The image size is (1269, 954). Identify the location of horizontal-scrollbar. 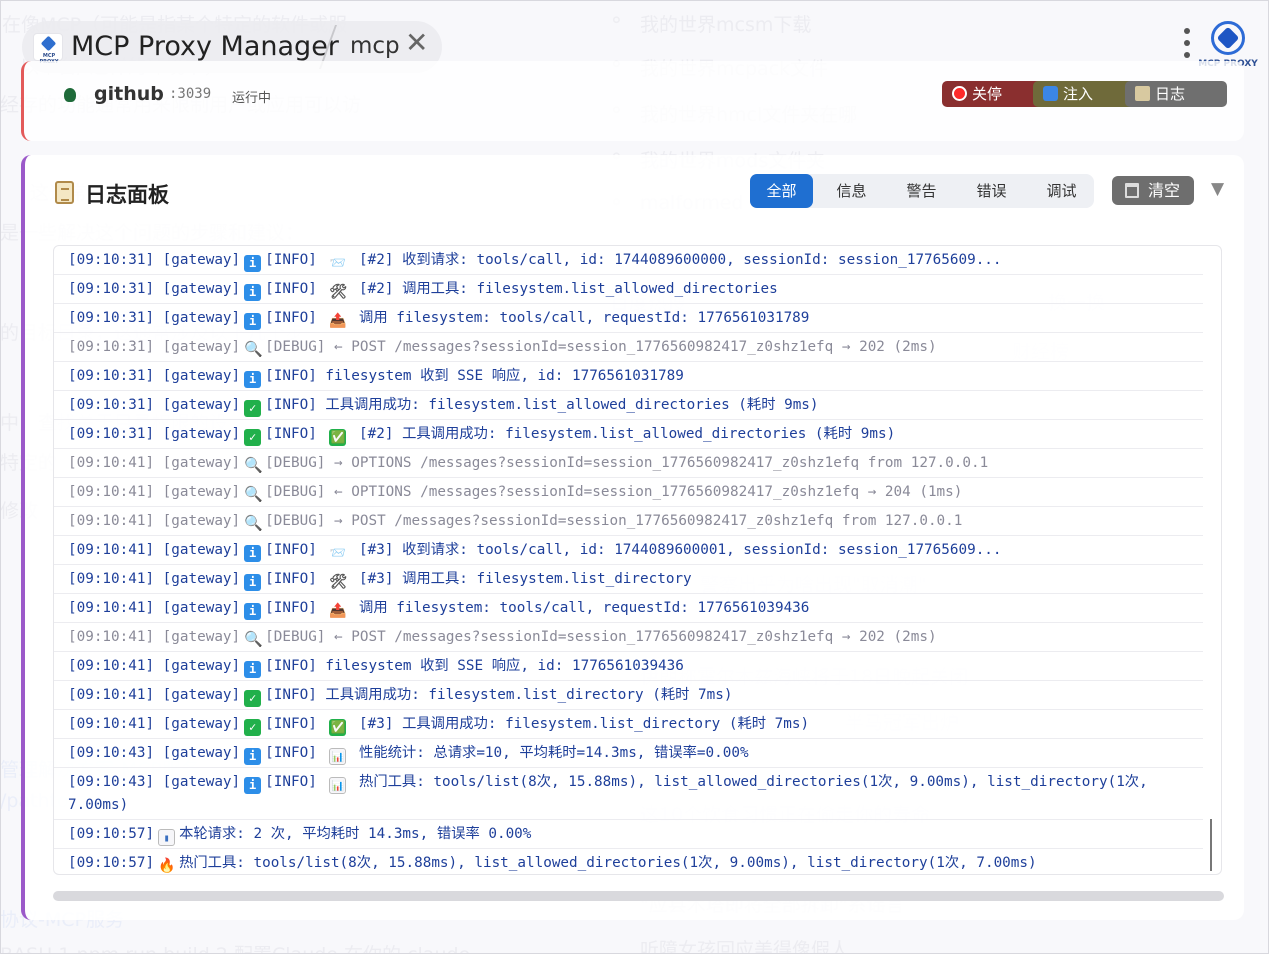
(638, 896).